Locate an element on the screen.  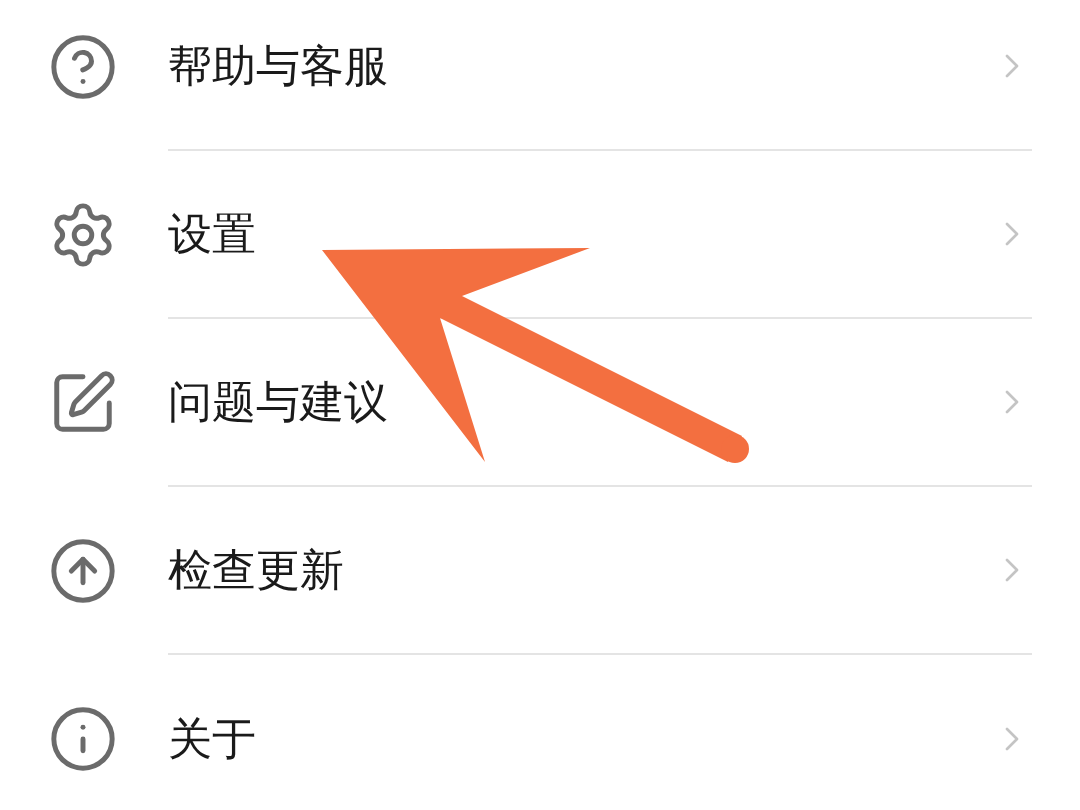
up-arrow-circle-icon is located at coordinates (83, 571).